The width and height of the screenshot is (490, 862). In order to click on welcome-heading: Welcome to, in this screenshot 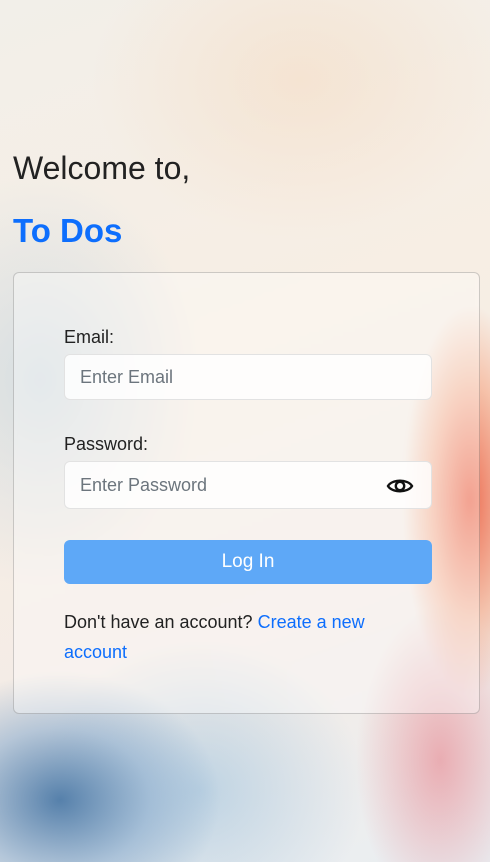, I will do `click(102, 168)`.